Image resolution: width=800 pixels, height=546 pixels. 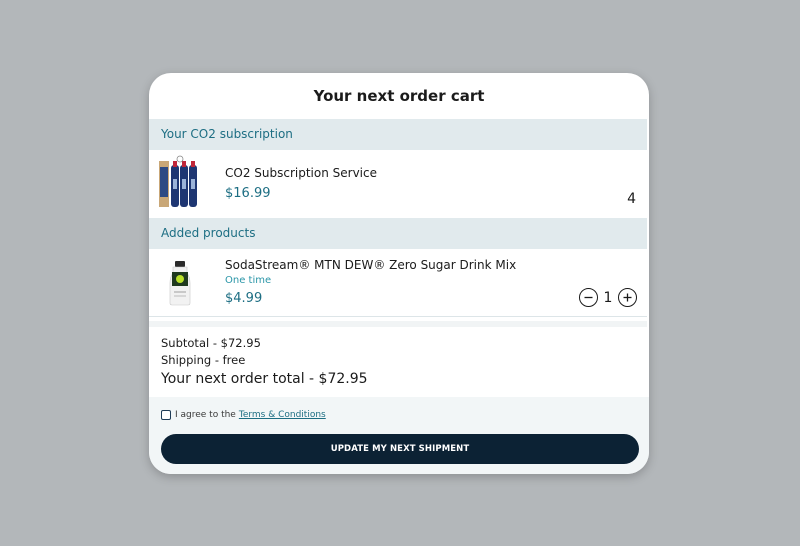 I want to click on quantity-stepper: 1, so click(x=608, y=297).